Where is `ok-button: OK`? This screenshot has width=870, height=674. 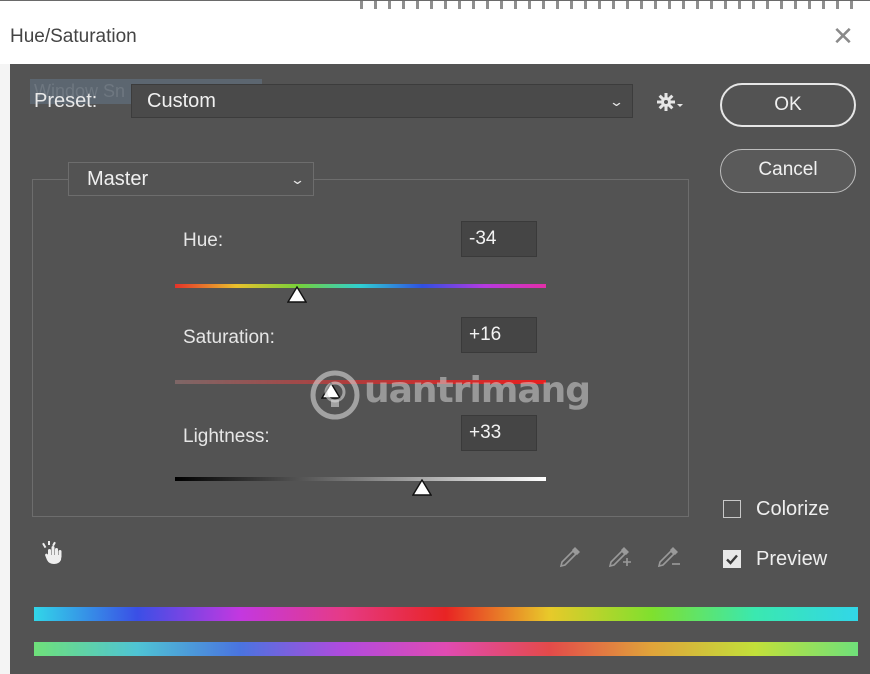
ok-button: OK is located at coordinates (788, 105).